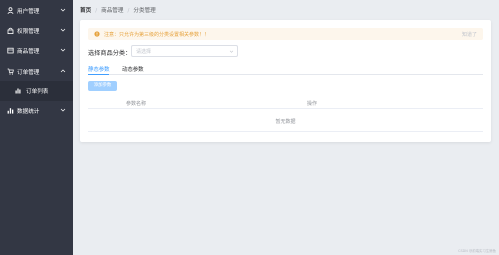  I want to click on alert-close-button: 知道了, so click(469, 34).